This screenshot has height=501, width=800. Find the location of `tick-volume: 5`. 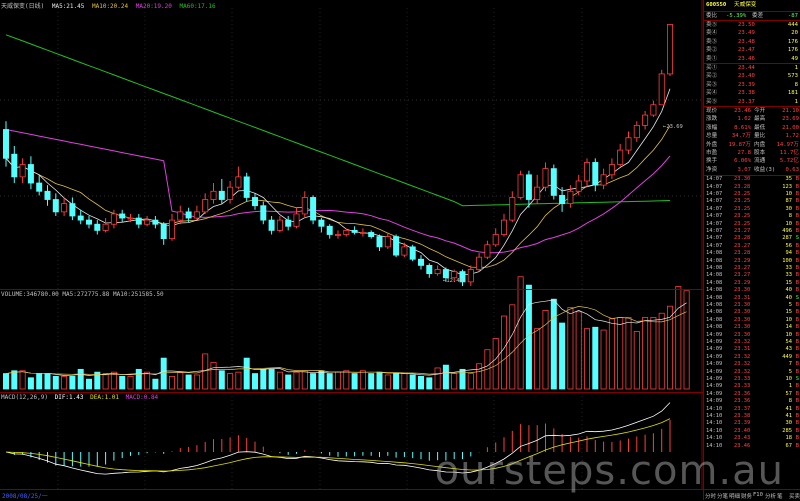

tick-volume: 5 is located at coordinates (790, 305).